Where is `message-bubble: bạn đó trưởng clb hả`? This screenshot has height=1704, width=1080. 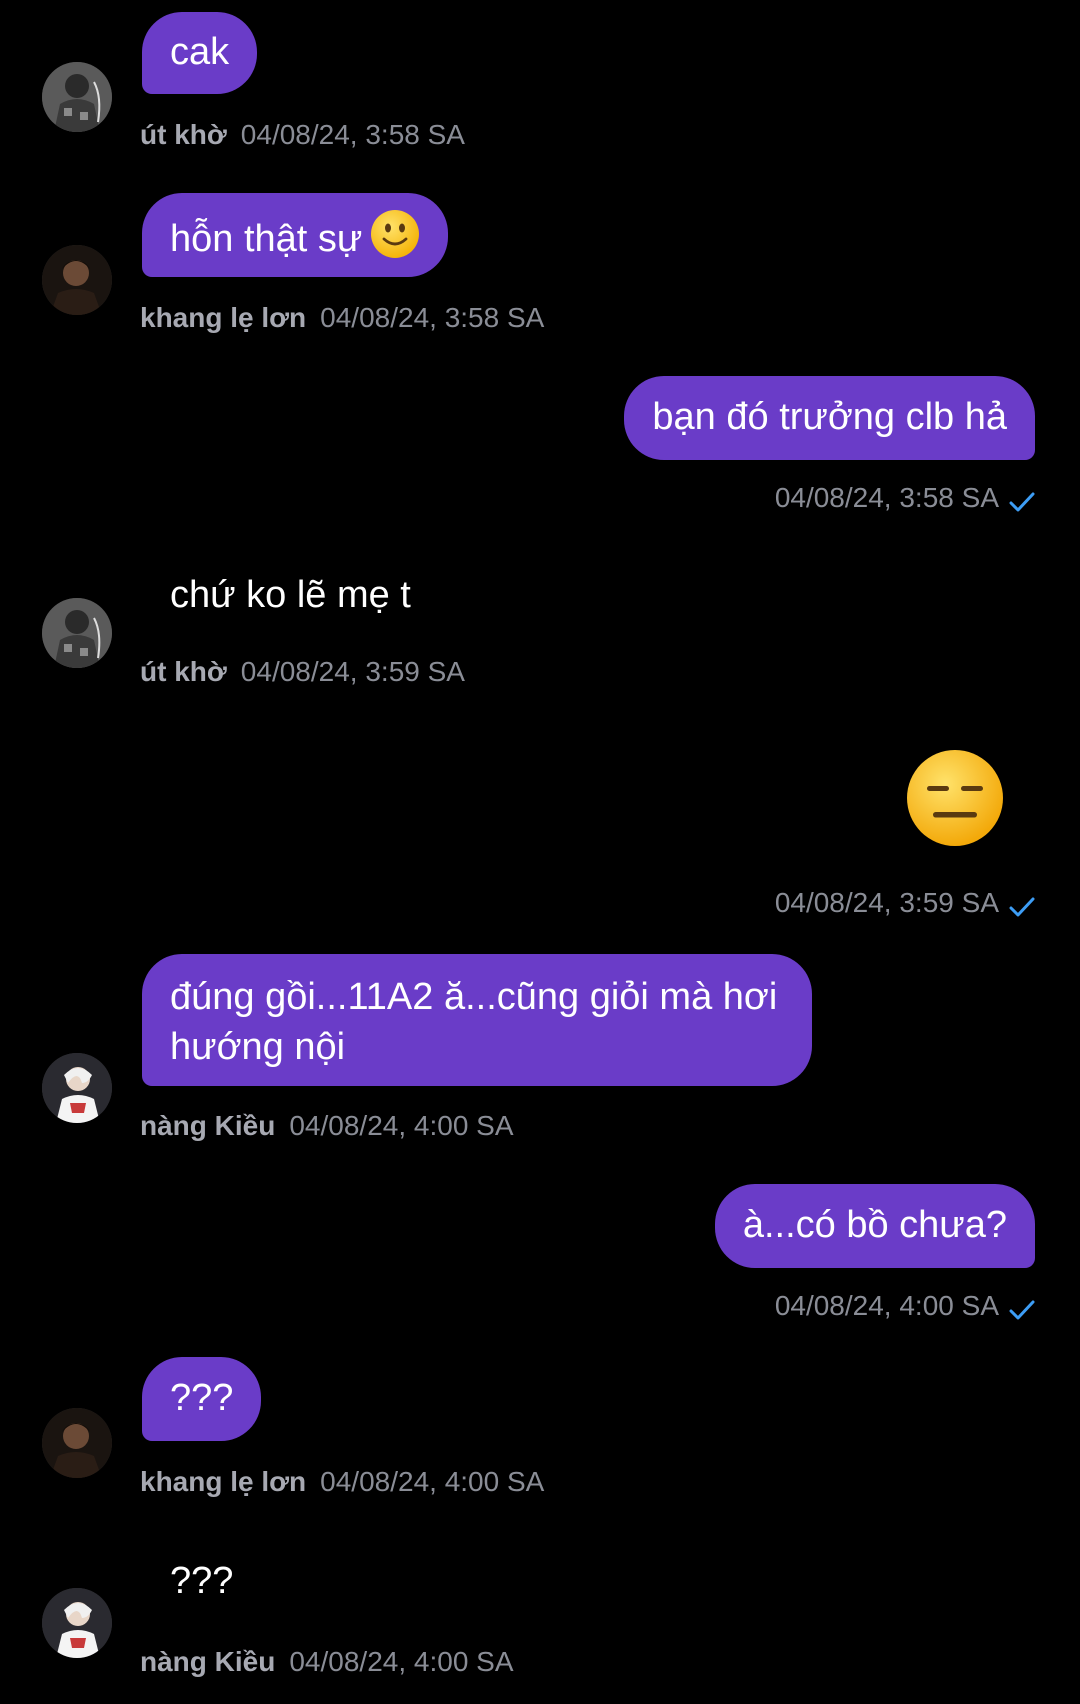
message-bubble: bạn đó trưởng clb hả is located at coordinates (829, 418).